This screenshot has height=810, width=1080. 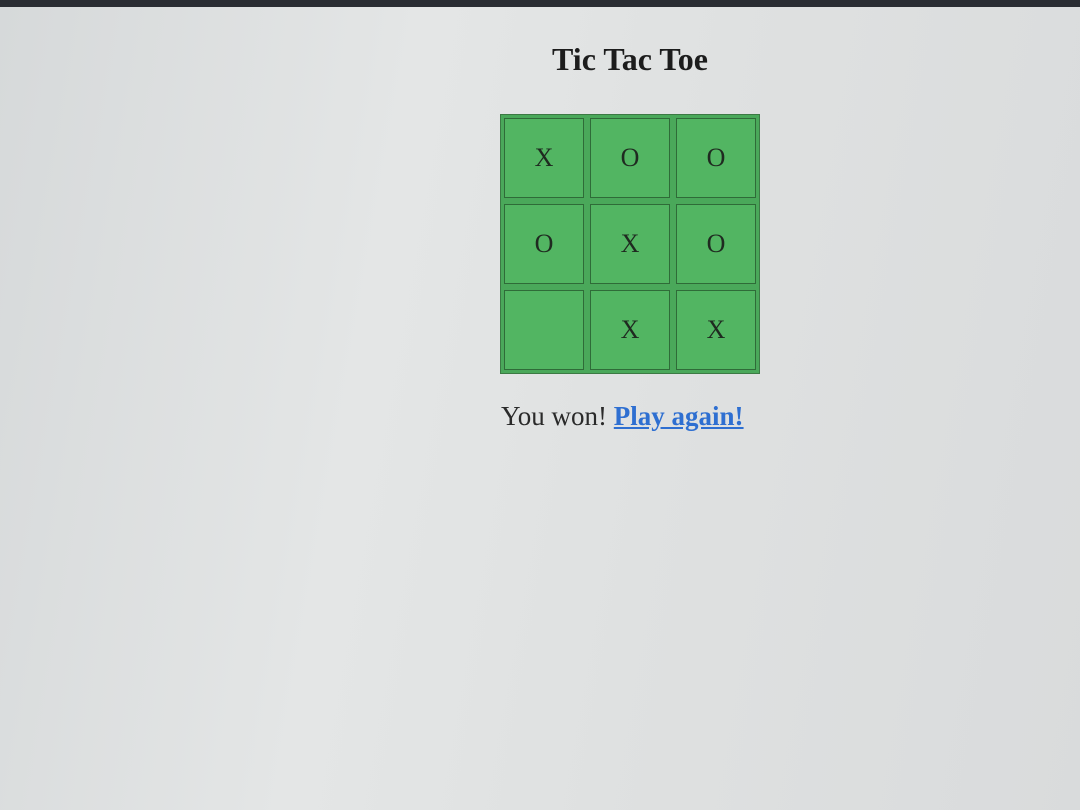 I want to click on game-board: X O O O X O X X, so click(x=630, y=244).